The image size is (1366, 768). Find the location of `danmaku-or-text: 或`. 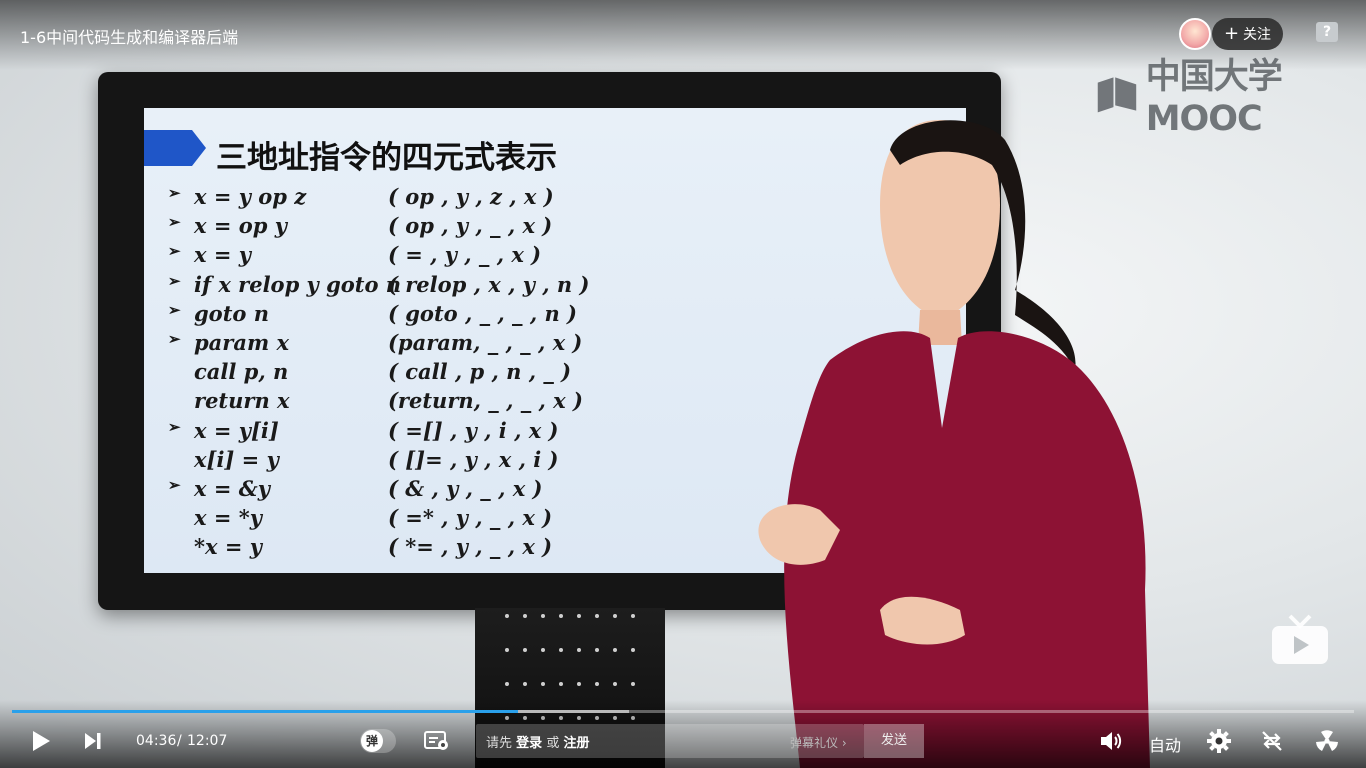

danmaku-or-text: 或 is located at coordinates (553, 743).